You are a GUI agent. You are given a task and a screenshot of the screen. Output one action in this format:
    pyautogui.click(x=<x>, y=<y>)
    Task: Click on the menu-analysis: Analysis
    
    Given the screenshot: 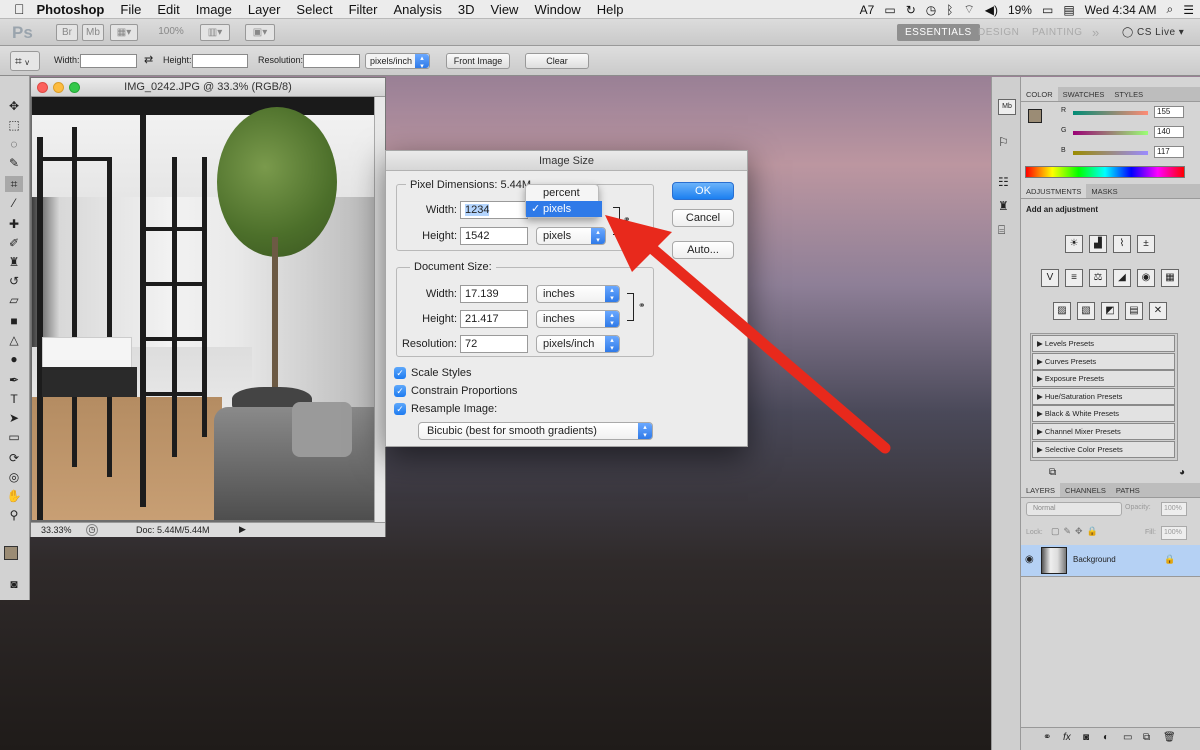 What is the action you would take?
    pyautogui.click(x=417, y=9)
    